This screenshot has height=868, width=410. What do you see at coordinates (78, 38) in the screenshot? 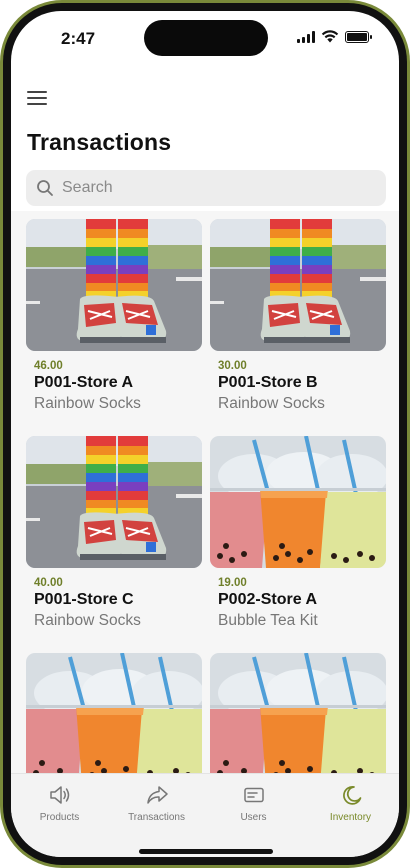
I see `status-time: 2:47` at bounding box center [78, 38].